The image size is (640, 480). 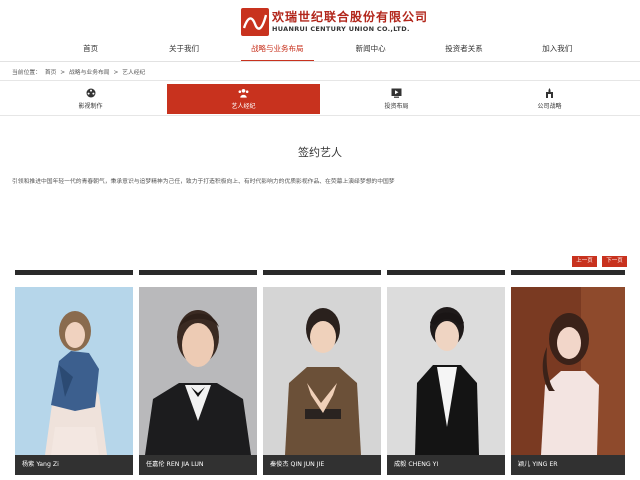 What do you see at coordinates (370, 51) in the screenshot?
I see `nav-item-news: 新闻中心` at bounding box center [370, 51].